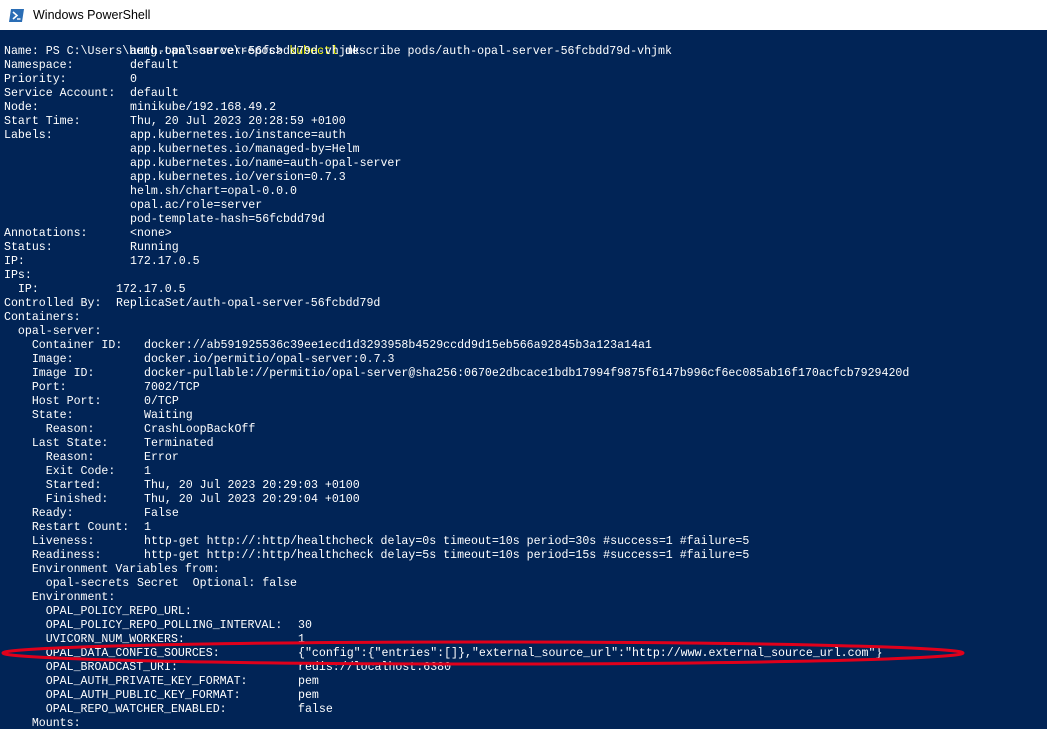 This screenshot has width=1047, height=729. I want to click on output-line: Reason: Error, so click(91, 458).